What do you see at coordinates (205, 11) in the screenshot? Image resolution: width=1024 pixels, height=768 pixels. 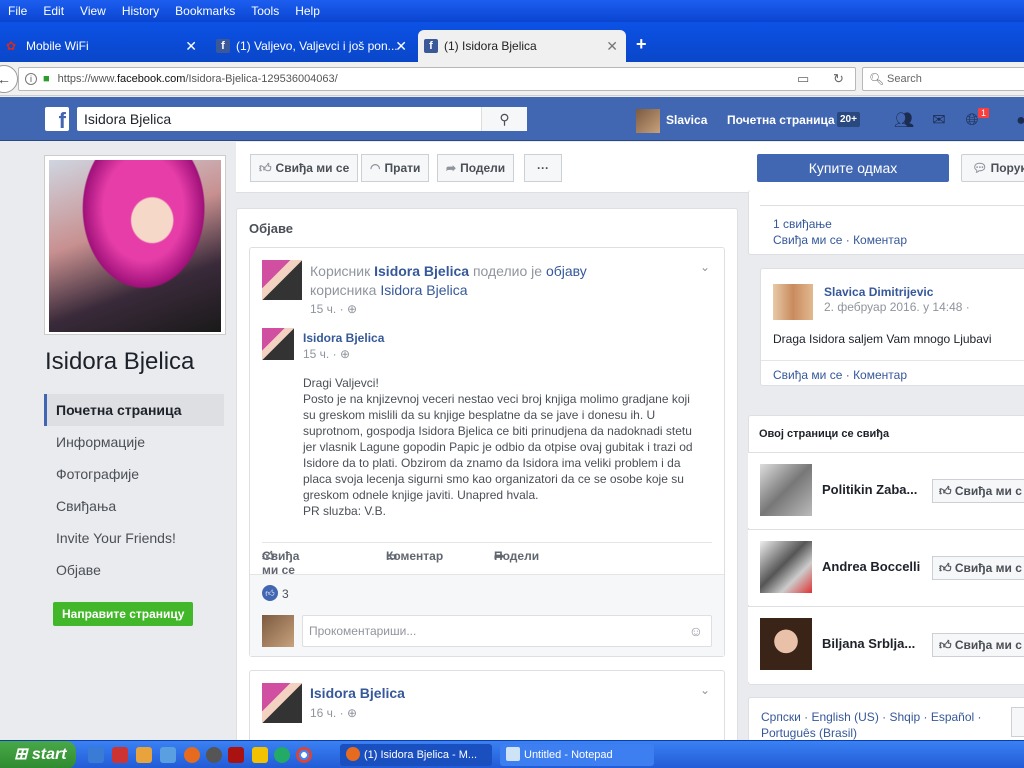 I see `menu-bookmarks: Bookmarks` at bounding box center [205, 11].